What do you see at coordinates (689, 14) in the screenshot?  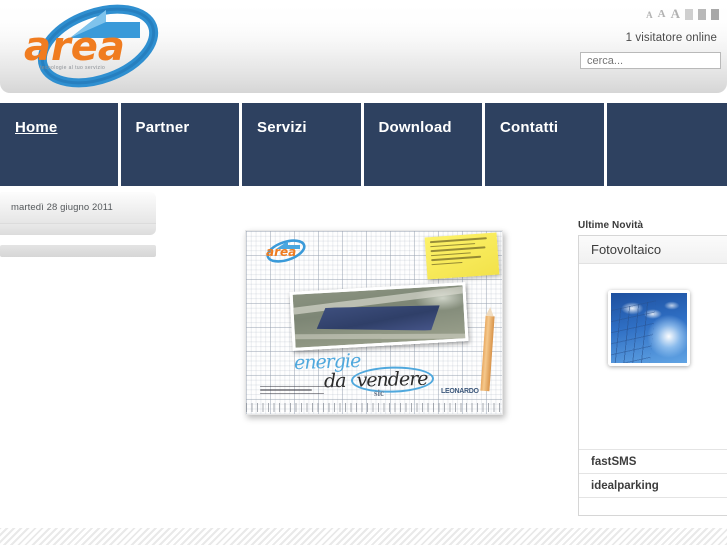 I see `contrast-default-icon` at bounding box center [689, 14].